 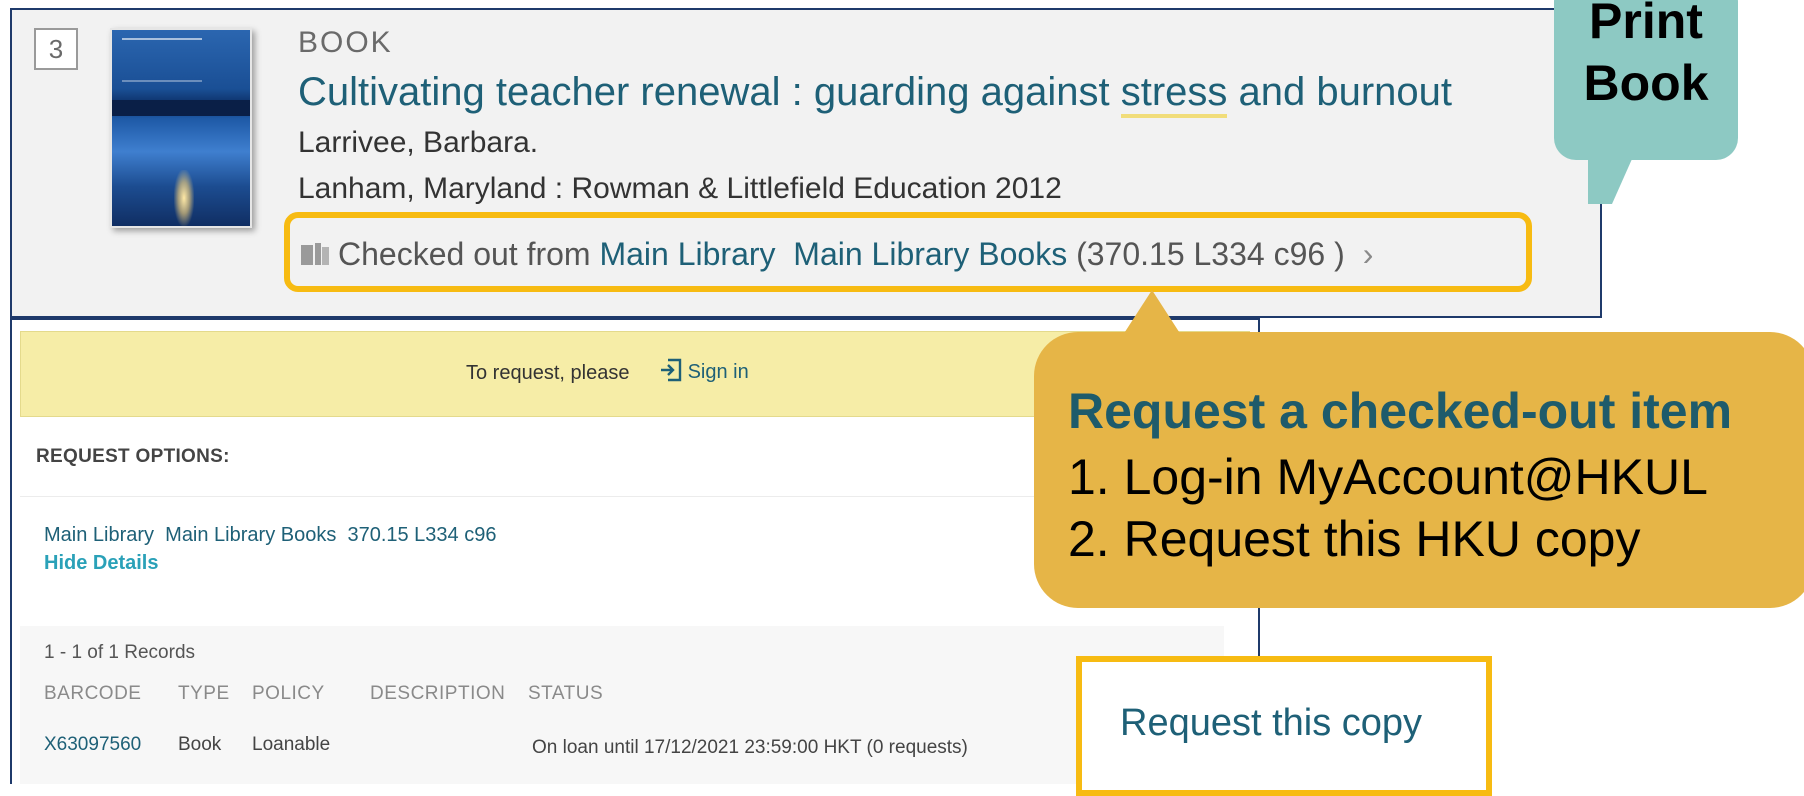 I want to click on column-header-status: STATUS, so click(x=566, y=693).